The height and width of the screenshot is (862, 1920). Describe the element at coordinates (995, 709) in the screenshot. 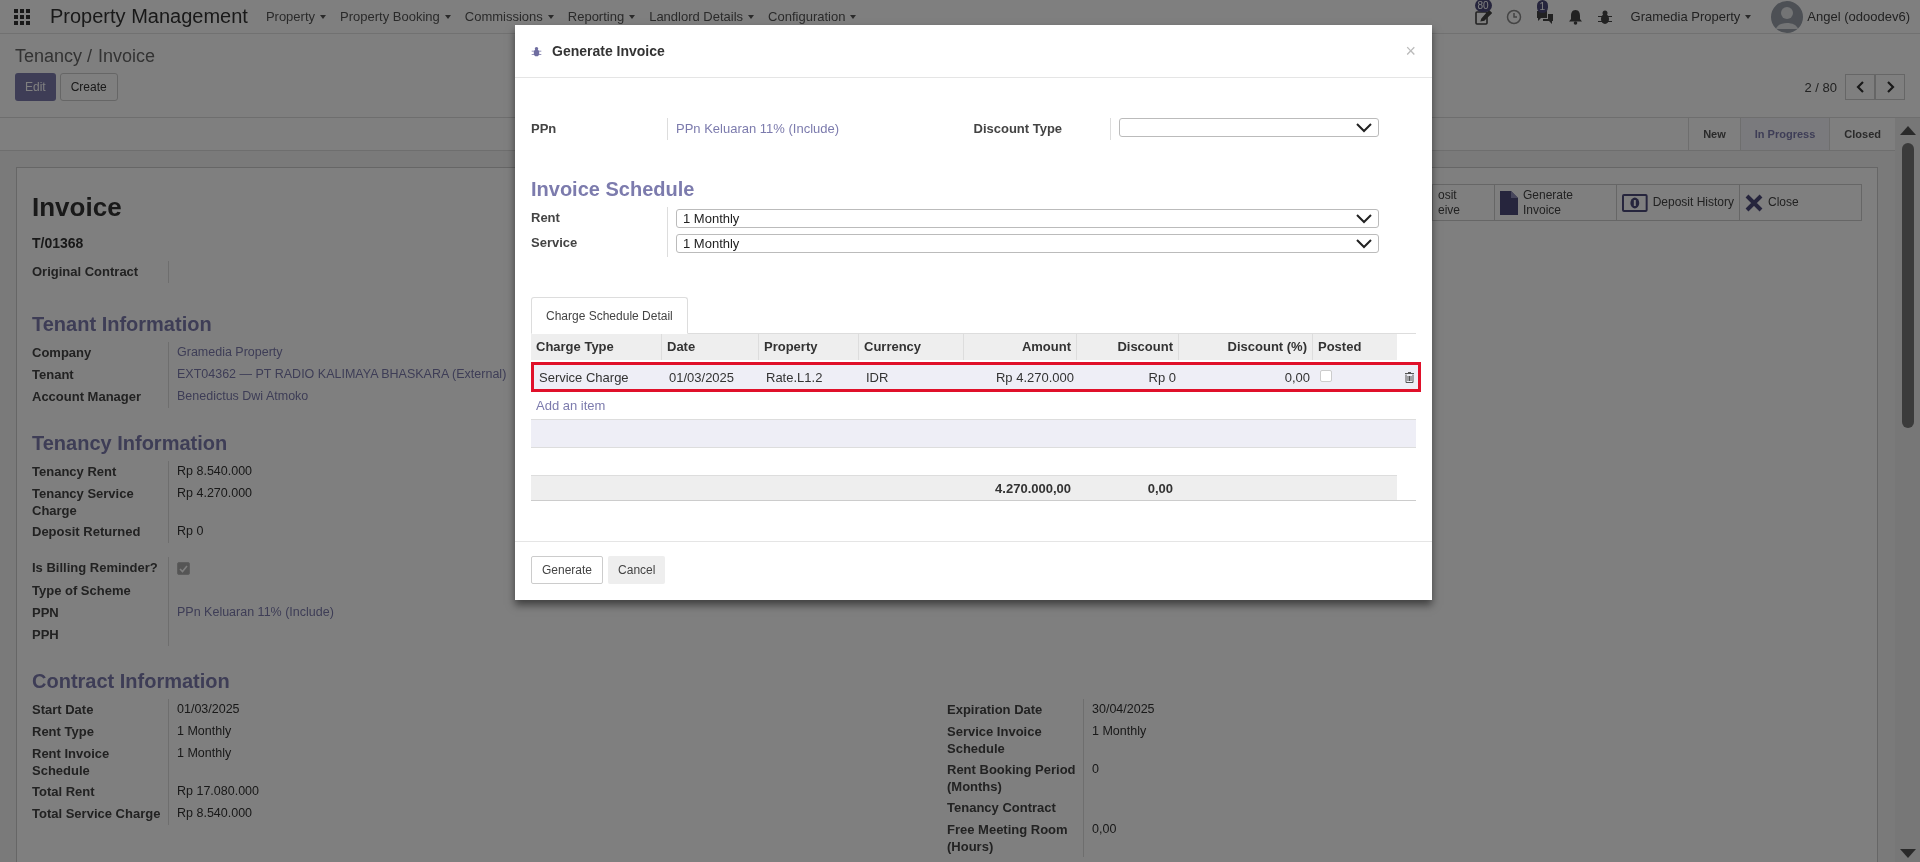

I see `field-label: Expiration Date` at that location.